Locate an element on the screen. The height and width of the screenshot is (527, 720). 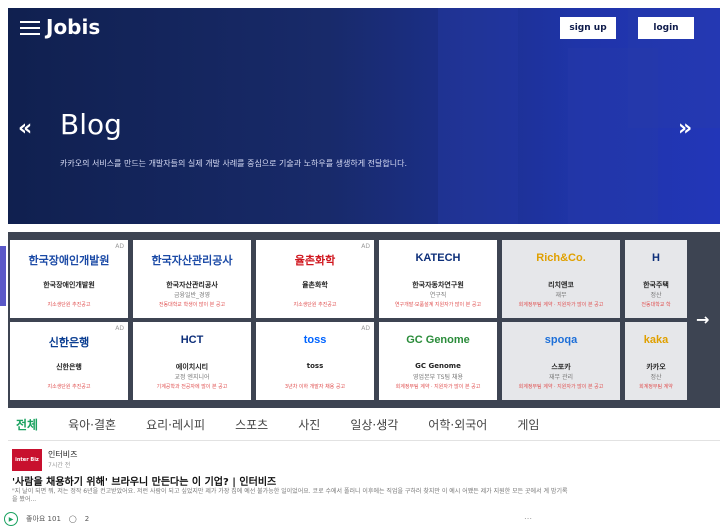
company-card: 한국자산관리공사 한국자산관리공사 금융일반_경영 전동대학교 학생이 많이 본 공고 is located at coordinates (192, 279).